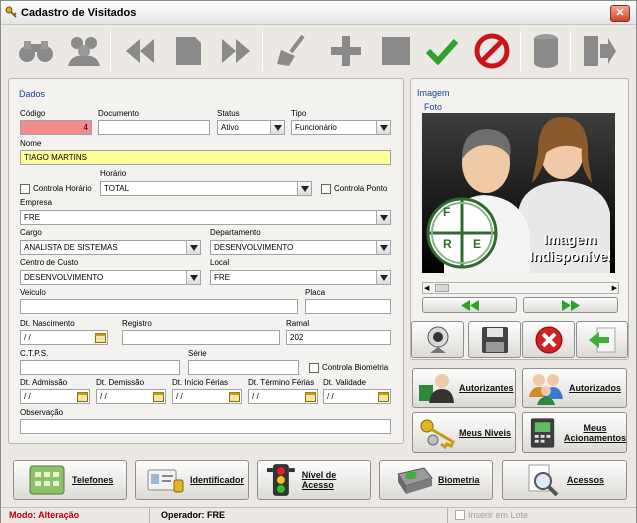 The image size is (637, 523). What do you see at coordinates (205, 217) in the screenshot?
I see `empresa-select: FRE` at bounding box center [205, 217].